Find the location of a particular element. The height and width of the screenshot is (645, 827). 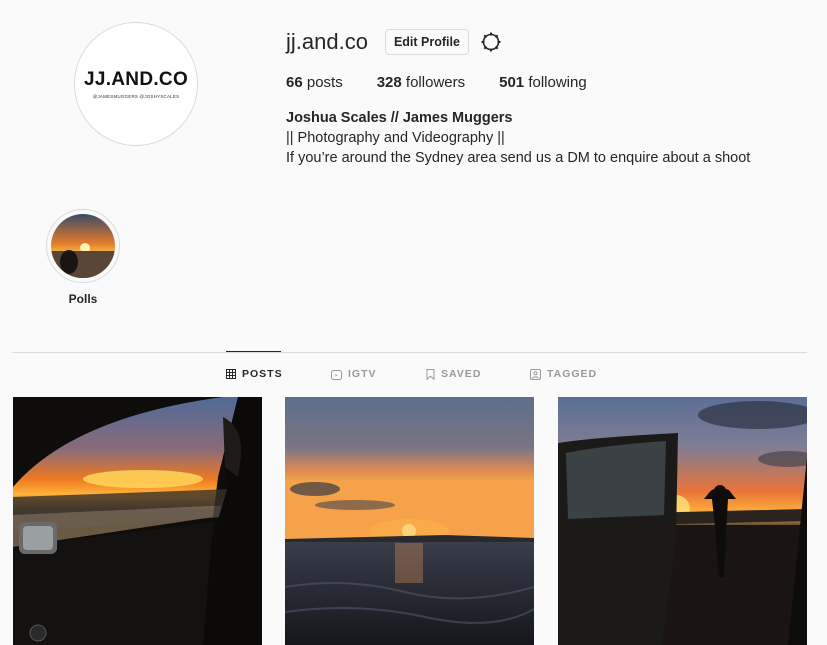

following-label: following is located at coordinates (557, 82).